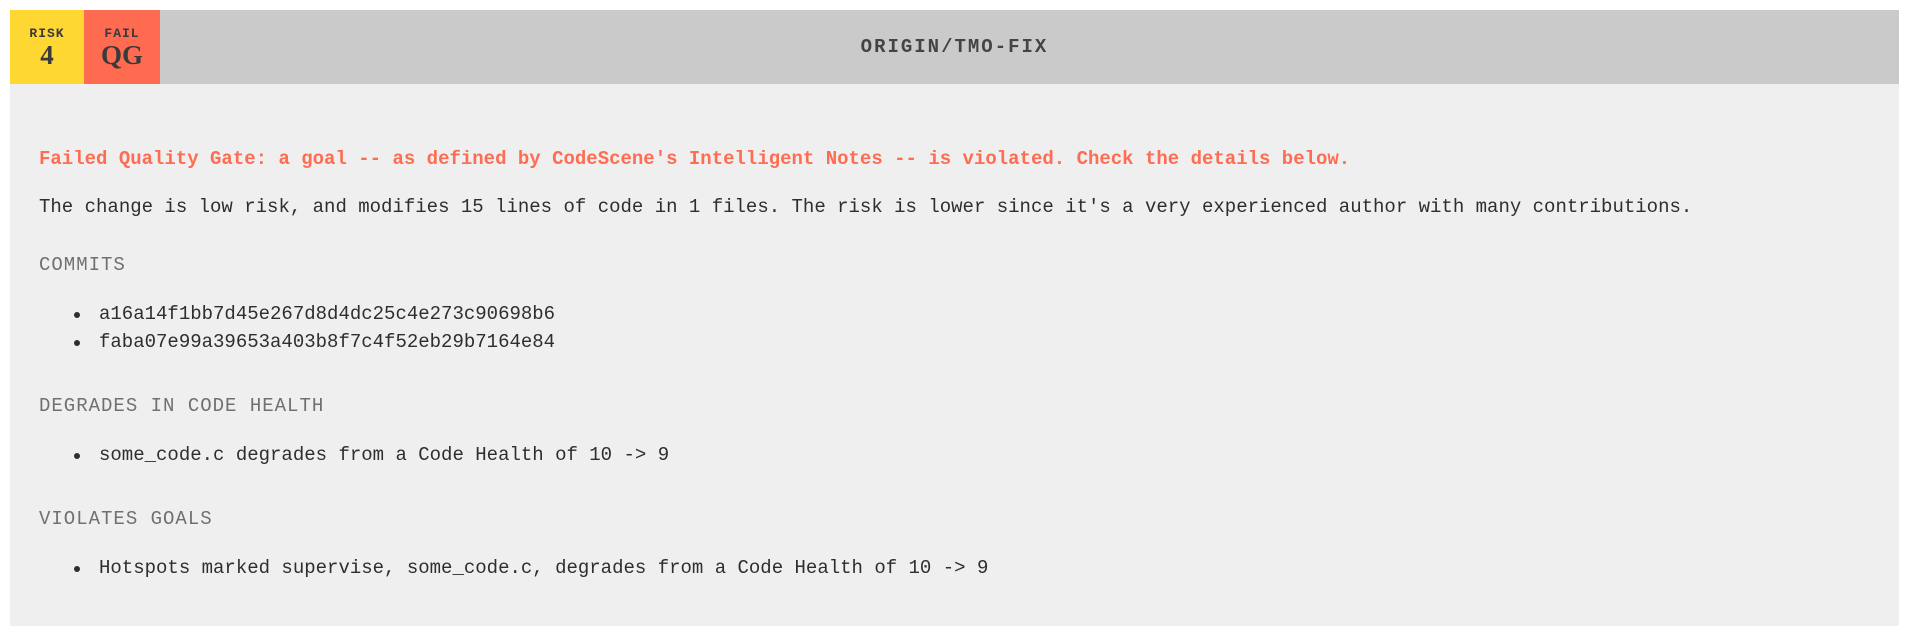  What do you see at coordinates (47, 55) in the screenshot?
I see `risk-badge-value: 4` at bounding box center [47, 55].